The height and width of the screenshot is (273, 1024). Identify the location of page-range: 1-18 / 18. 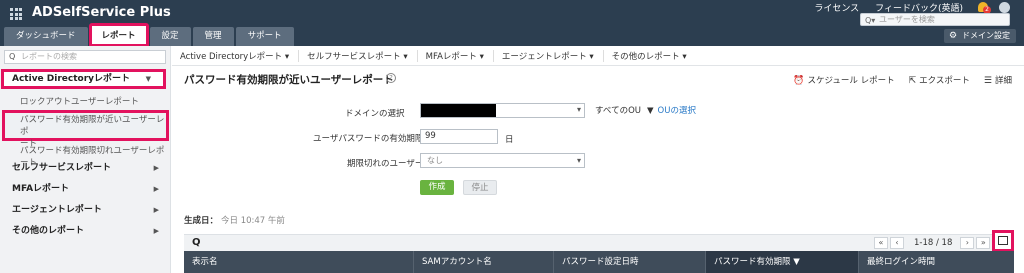
(933, 243).